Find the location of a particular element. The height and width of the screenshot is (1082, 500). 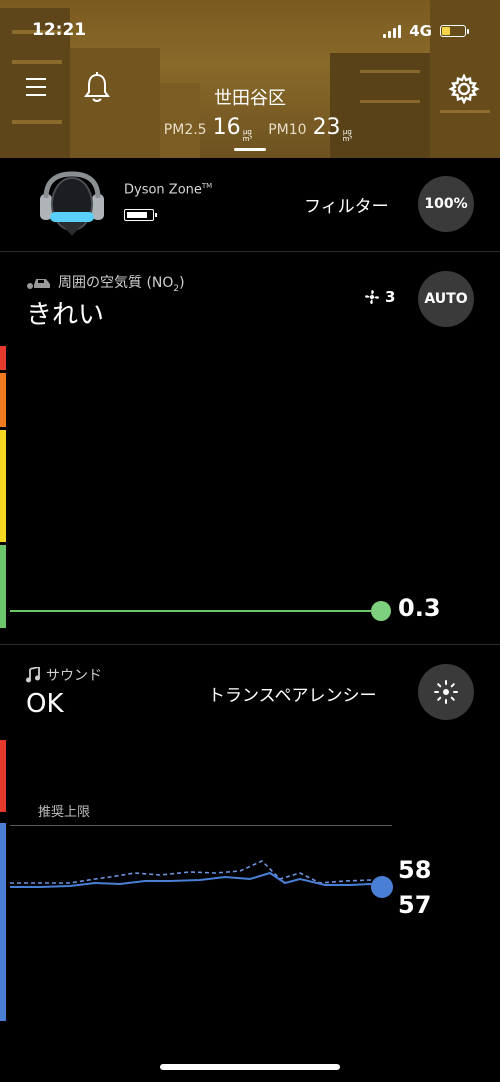

pm-readings: PM2.5 16 μg m³ PM10 23 μg m³ is located at coordinates (250, 129).